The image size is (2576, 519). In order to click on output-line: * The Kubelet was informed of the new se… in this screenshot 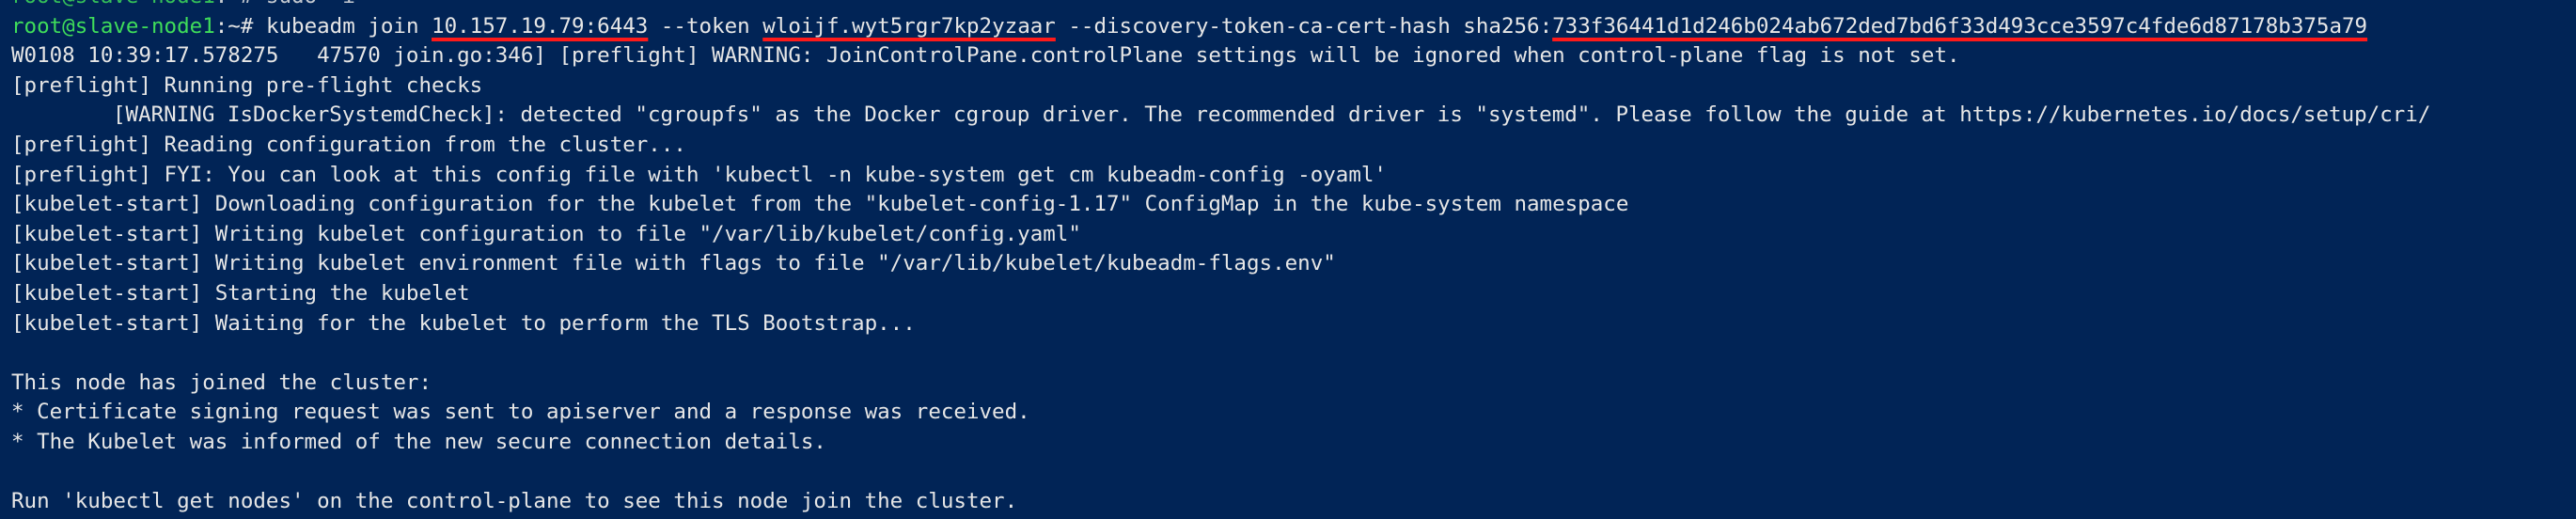, I will do `click(419, 441)`.